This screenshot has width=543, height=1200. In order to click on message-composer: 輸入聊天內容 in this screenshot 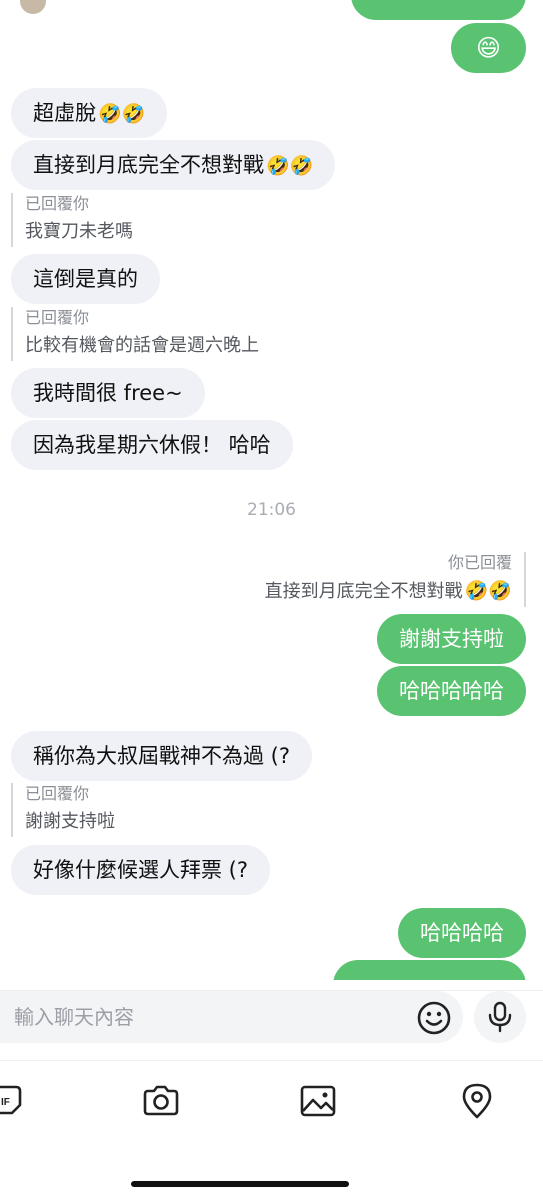, I will do `click(271, 1018)`.